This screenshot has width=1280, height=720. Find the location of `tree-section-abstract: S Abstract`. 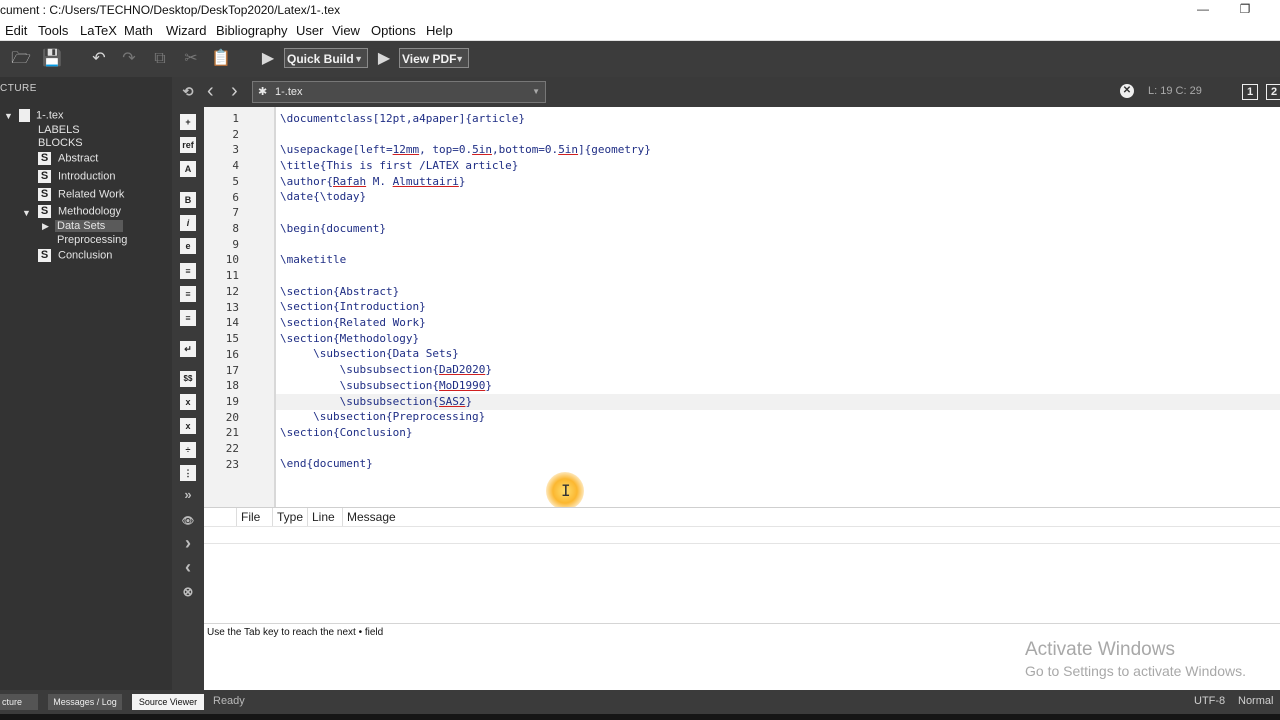

tree-section-abstract: S Abstract is located at coordinates (68, 158).